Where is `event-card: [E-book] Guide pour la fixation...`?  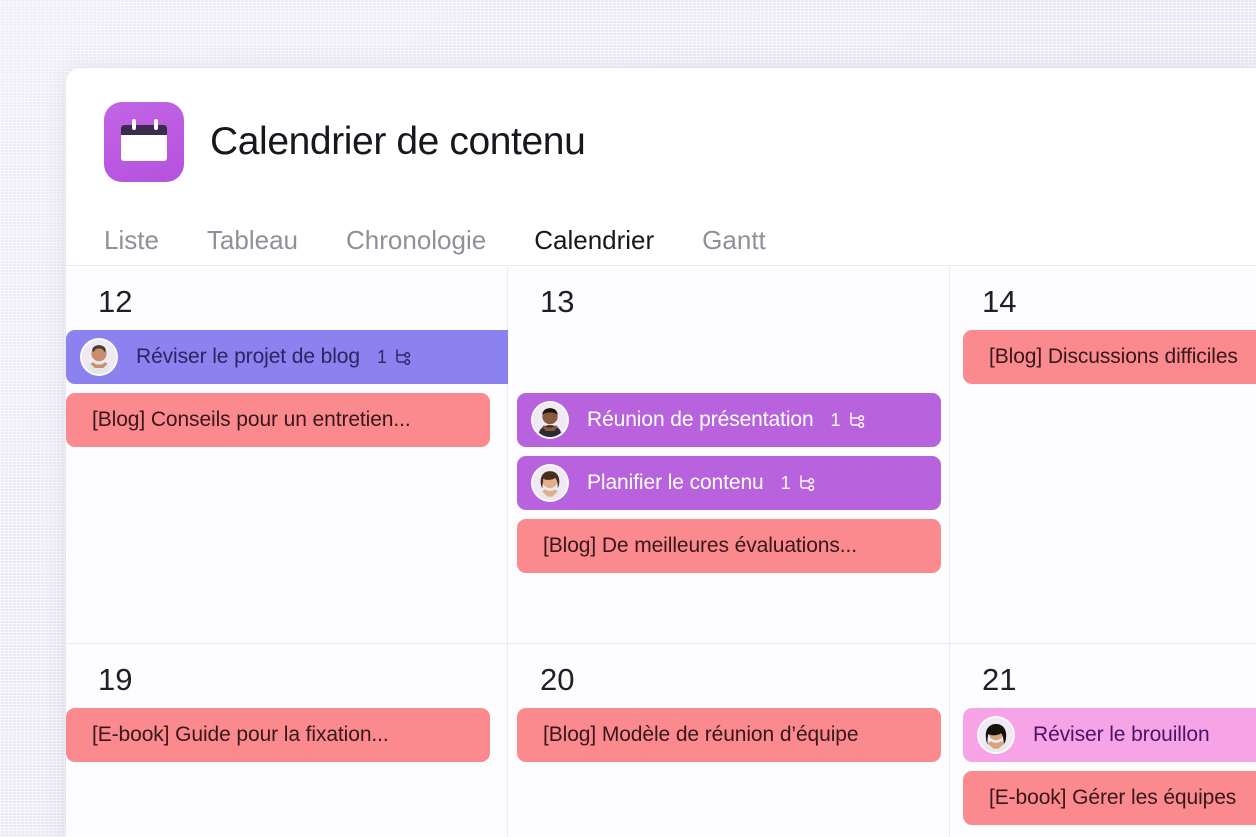 event-card: [E-book] Guide pour la fixation... is located at coordinates (278, 735).